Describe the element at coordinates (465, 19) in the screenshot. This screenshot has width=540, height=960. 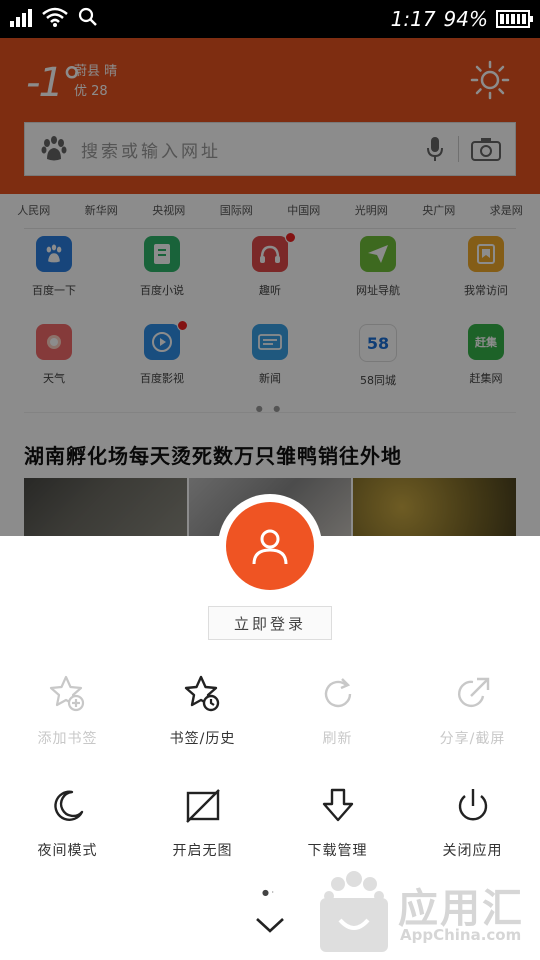
I see `battery-percent: 94%` at that location.